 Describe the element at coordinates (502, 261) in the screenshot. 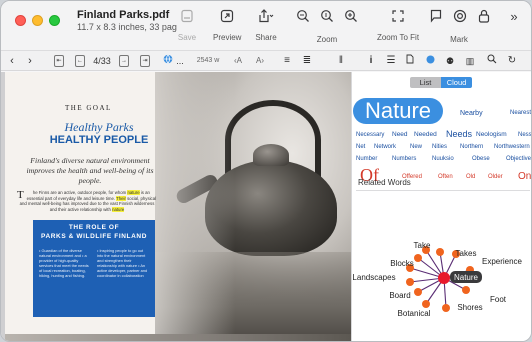

I see `graph-label-experience: Experience` at that location.